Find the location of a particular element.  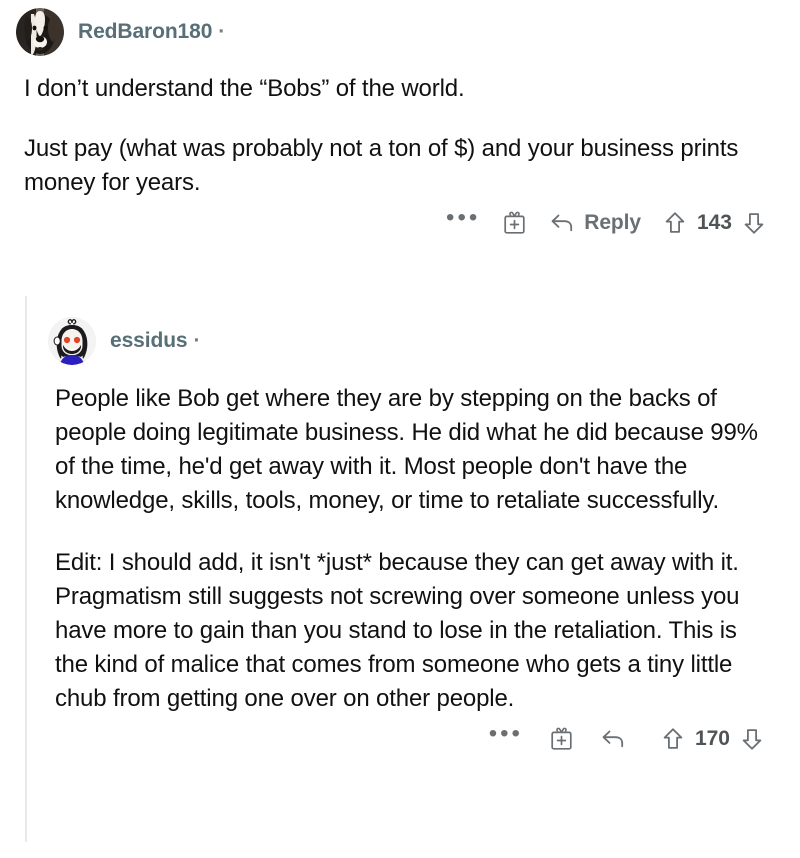

reply-username: essidus is located at coordinates (149, 341).